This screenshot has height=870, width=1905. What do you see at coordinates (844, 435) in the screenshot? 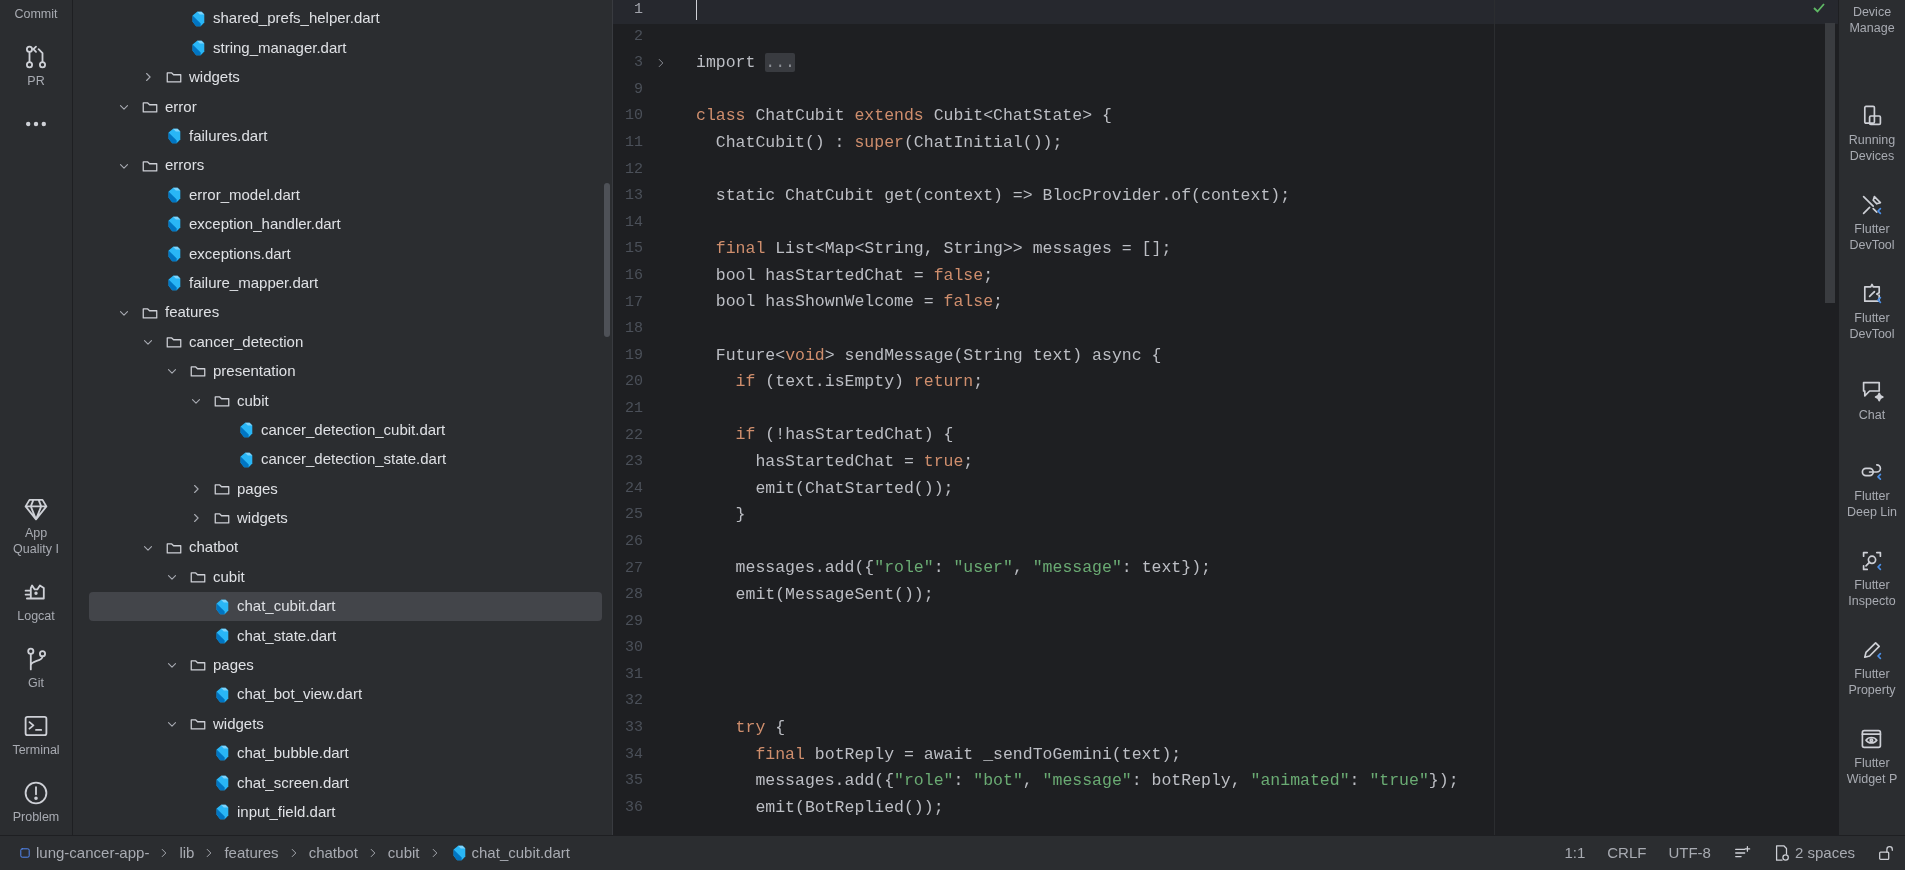
I see `code-line: if (!hasStartedChat) {` at bounding box center [844, 435].